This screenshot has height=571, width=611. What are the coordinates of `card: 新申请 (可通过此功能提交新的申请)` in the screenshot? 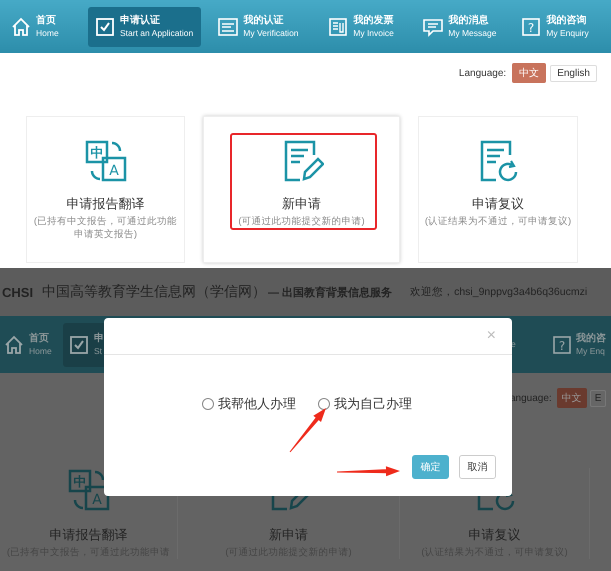 It's located at (301, 189).